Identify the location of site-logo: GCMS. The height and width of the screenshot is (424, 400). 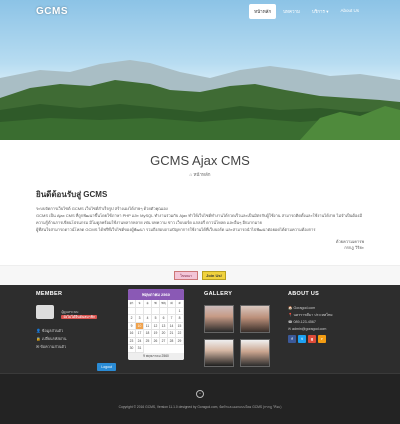
(52, 11).